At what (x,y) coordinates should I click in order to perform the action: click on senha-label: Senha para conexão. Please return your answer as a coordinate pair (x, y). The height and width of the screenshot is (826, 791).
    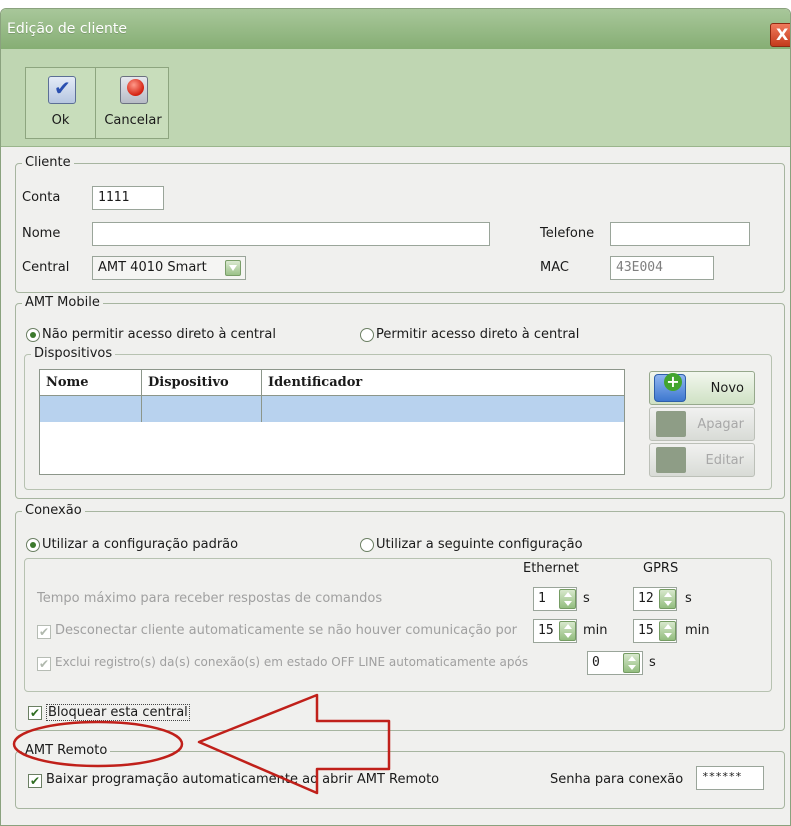
    Looking at the image, I should click on (617, 779).